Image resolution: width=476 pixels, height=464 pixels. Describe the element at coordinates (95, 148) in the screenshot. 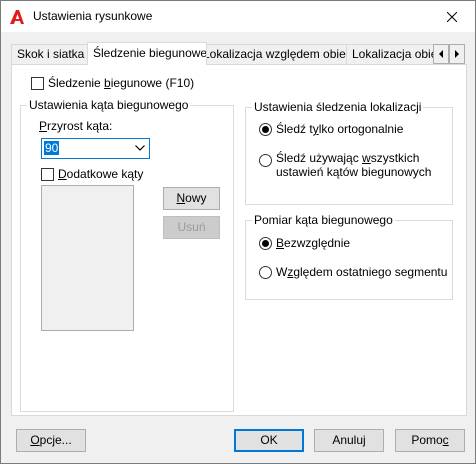

I see `increment-angle-combo: 90` at that location.